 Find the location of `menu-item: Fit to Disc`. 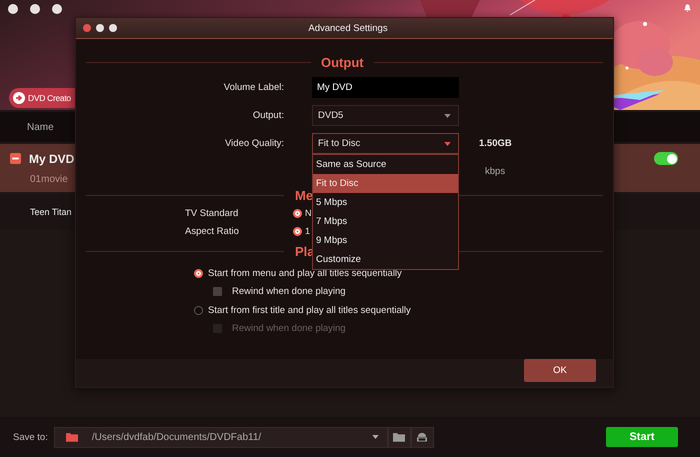

menu-item: Fit to Disc is located at coordinates (385, 183).